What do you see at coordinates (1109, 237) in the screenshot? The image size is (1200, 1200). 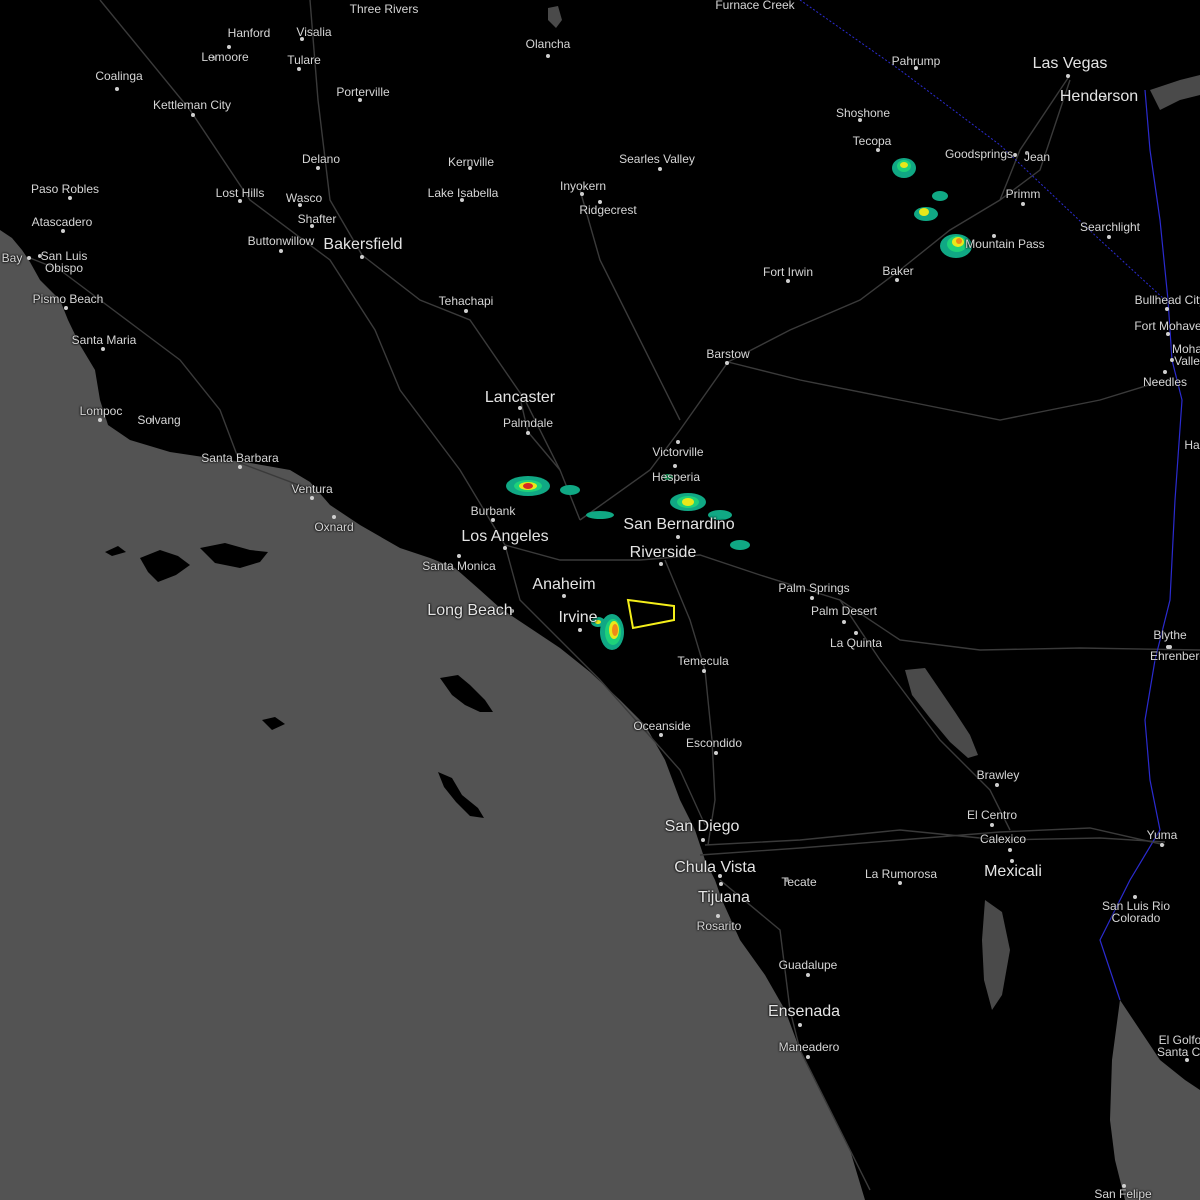 I see `city-marker-searchlight` at bounding box center [1109, 237].